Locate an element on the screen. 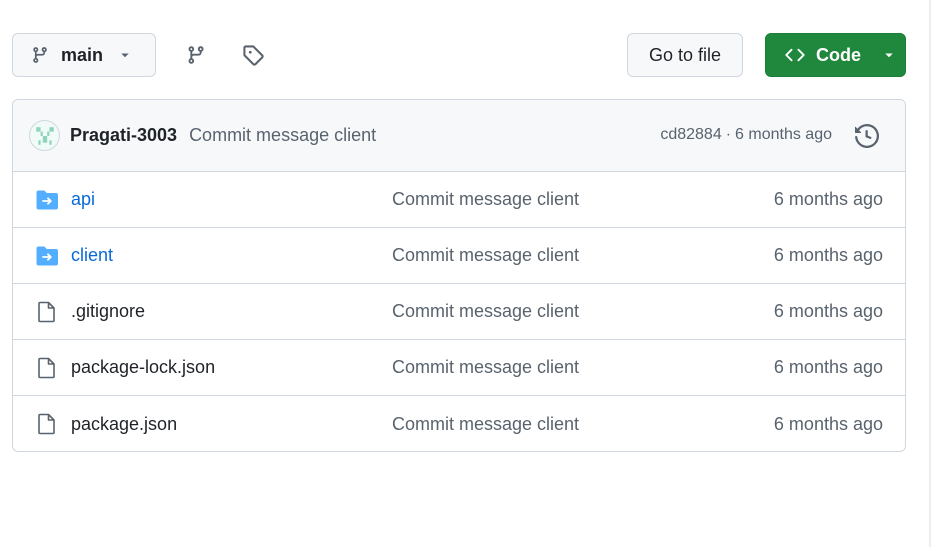  git-branch-icon is located at coordinates (40, 55).